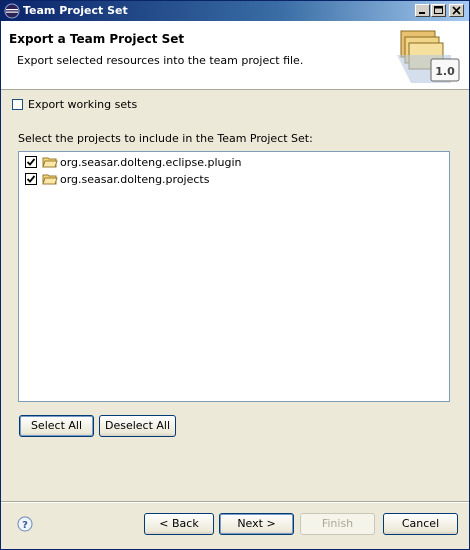  I want to click on export-working-sets-label: Export working sets, so click(82, 104).